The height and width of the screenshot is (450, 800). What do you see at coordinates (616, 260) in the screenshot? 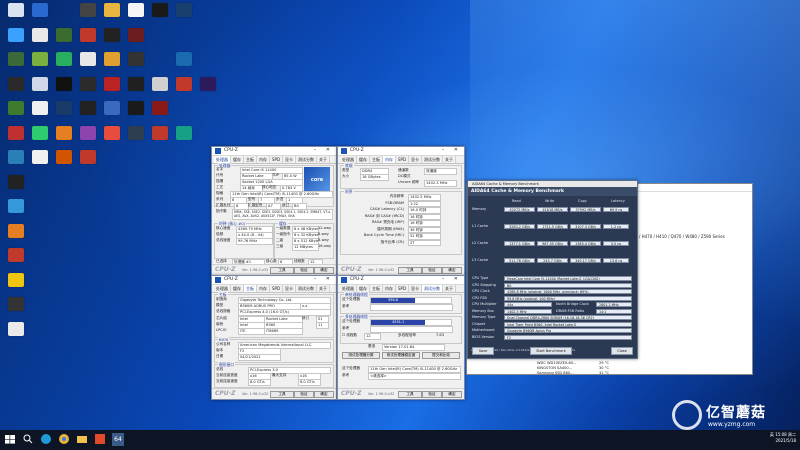
I see `benchmark-value: 13.6 ns` at bounding box center [616, 260].